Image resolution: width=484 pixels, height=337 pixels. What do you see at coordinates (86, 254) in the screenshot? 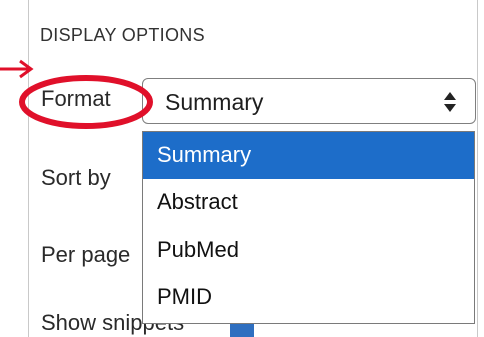
I see `per-page-label: Per page` at bounding box center [86, 254].